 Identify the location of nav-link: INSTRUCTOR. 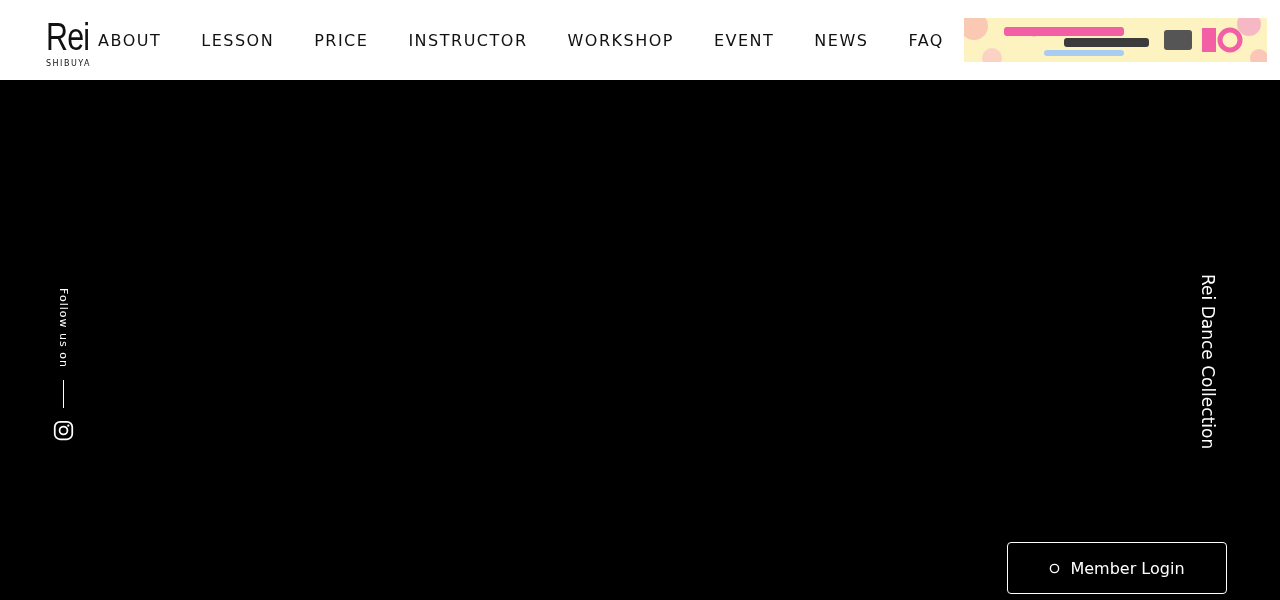
(468, 40).